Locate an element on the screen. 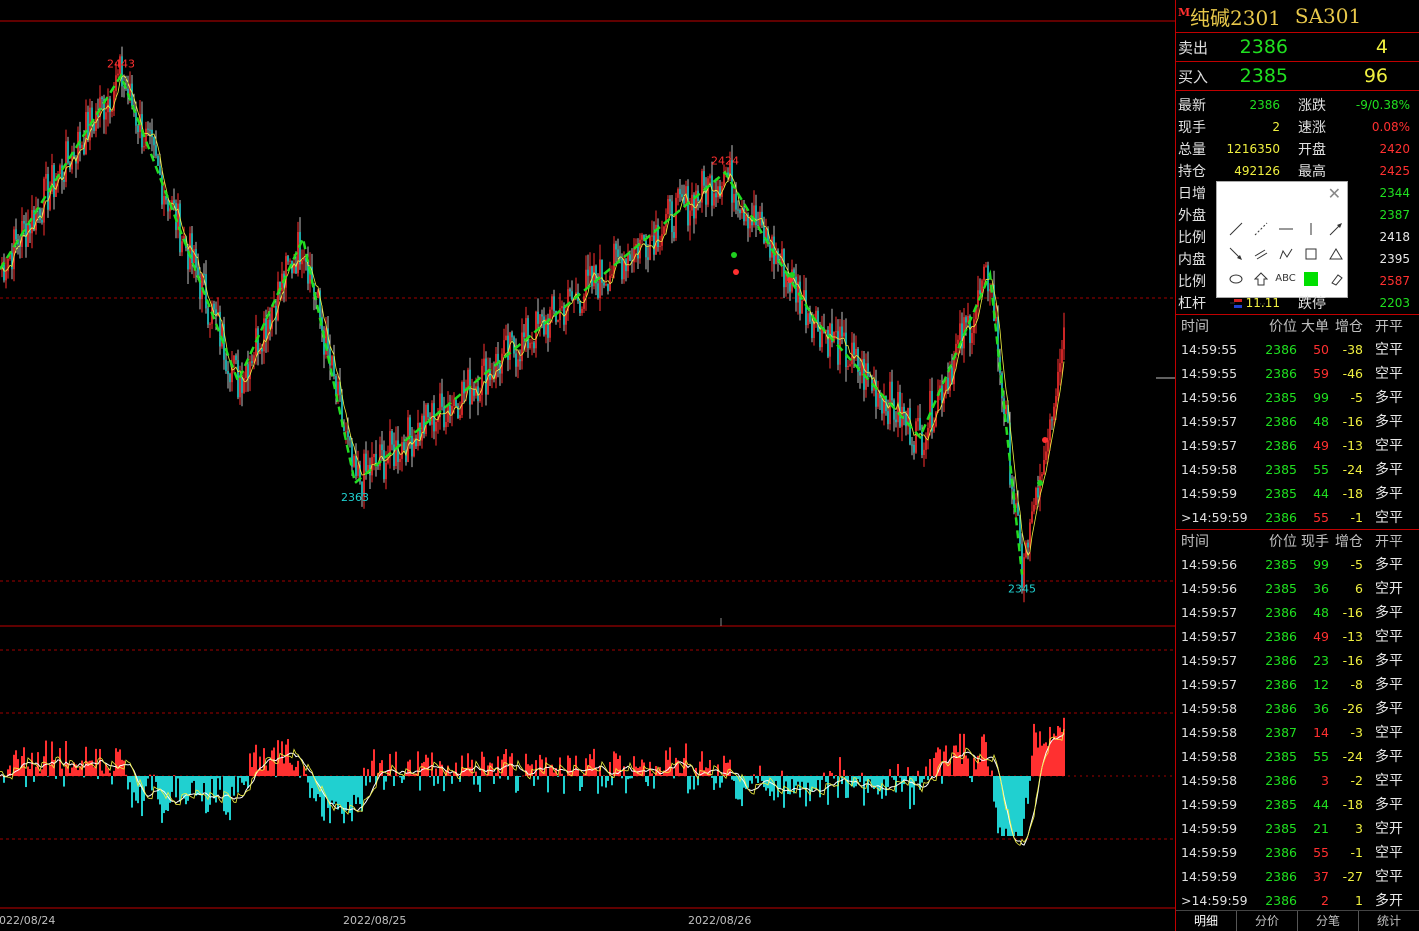  table-row: 14:59:58 2387 14 -3 空平 is located at coordinates (1297, 732).